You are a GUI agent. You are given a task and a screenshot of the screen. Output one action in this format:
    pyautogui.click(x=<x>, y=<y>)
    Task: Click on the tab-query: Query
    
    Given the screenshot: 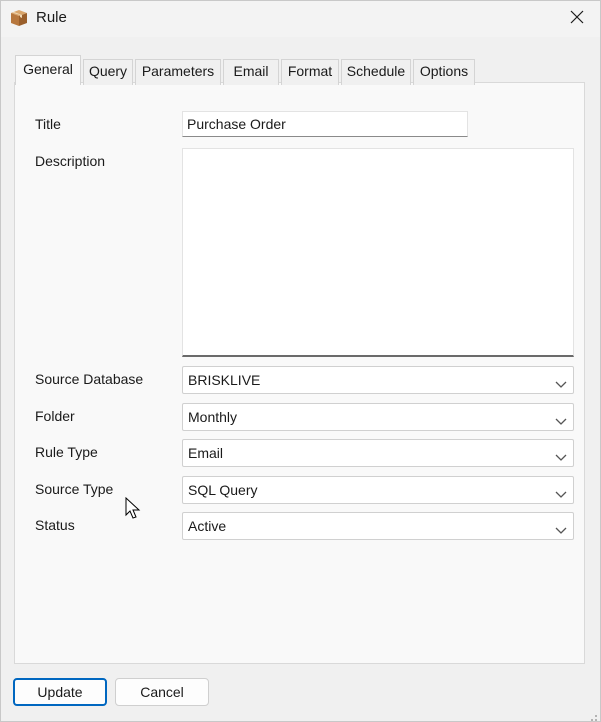 What is the action you would take?
    pyautogui.click(x=108, y=72)
    